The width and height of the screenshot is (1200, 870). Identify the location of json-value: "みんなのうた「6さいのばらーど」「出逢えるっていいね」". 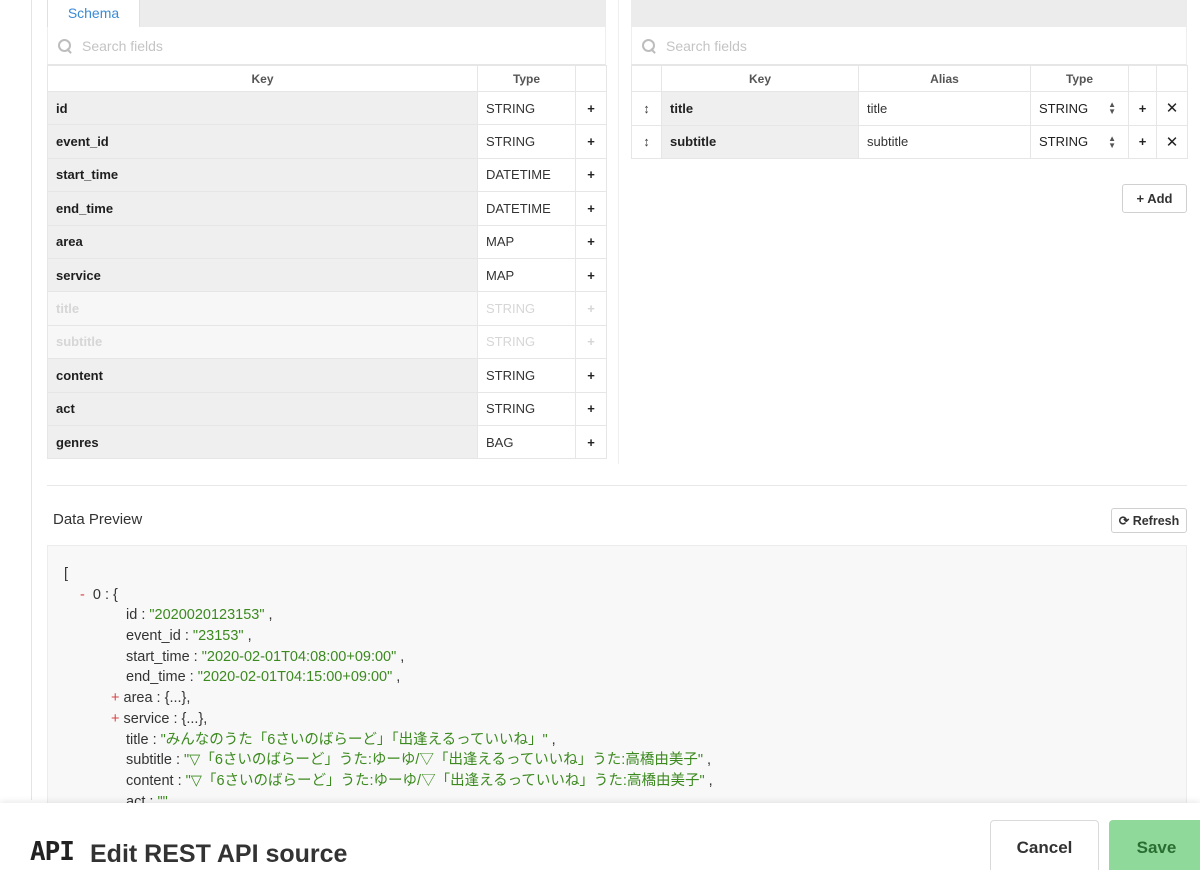
(354, 739).